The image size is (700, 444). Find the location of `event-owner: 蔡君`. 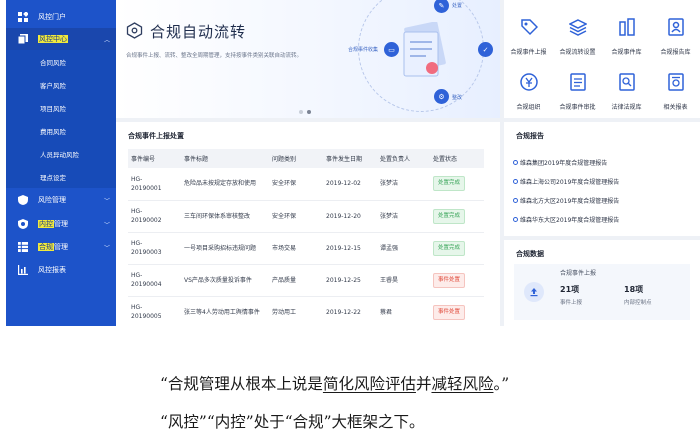

event-owner: 蔡君 is located at coordinates (403, 311).